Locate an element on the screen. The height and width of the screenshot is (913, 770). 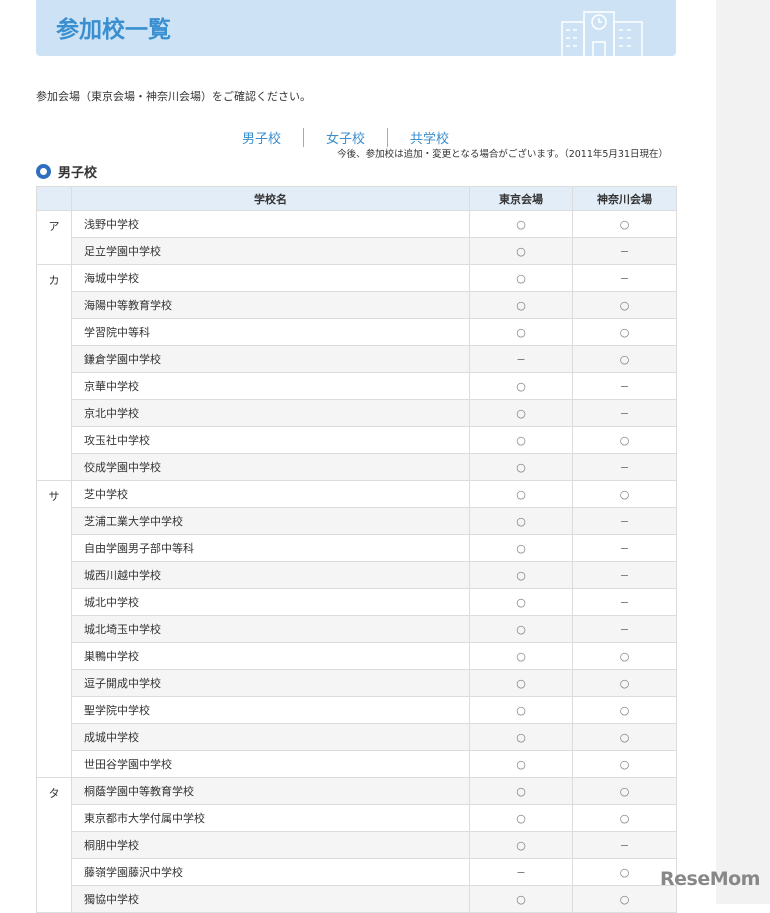
intro-text: 参加会場（東京会場・神奈川会場）をご確認ください。 is located at coordinates (173, 96).